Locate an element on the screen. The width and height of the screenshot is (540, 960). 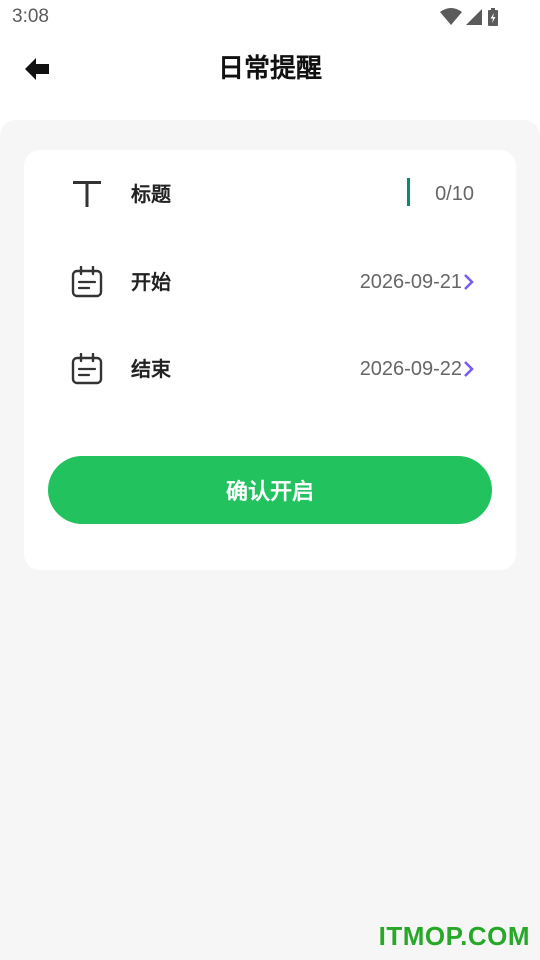
title-char-counter: 0/10 is located at coordinates (454, 194).